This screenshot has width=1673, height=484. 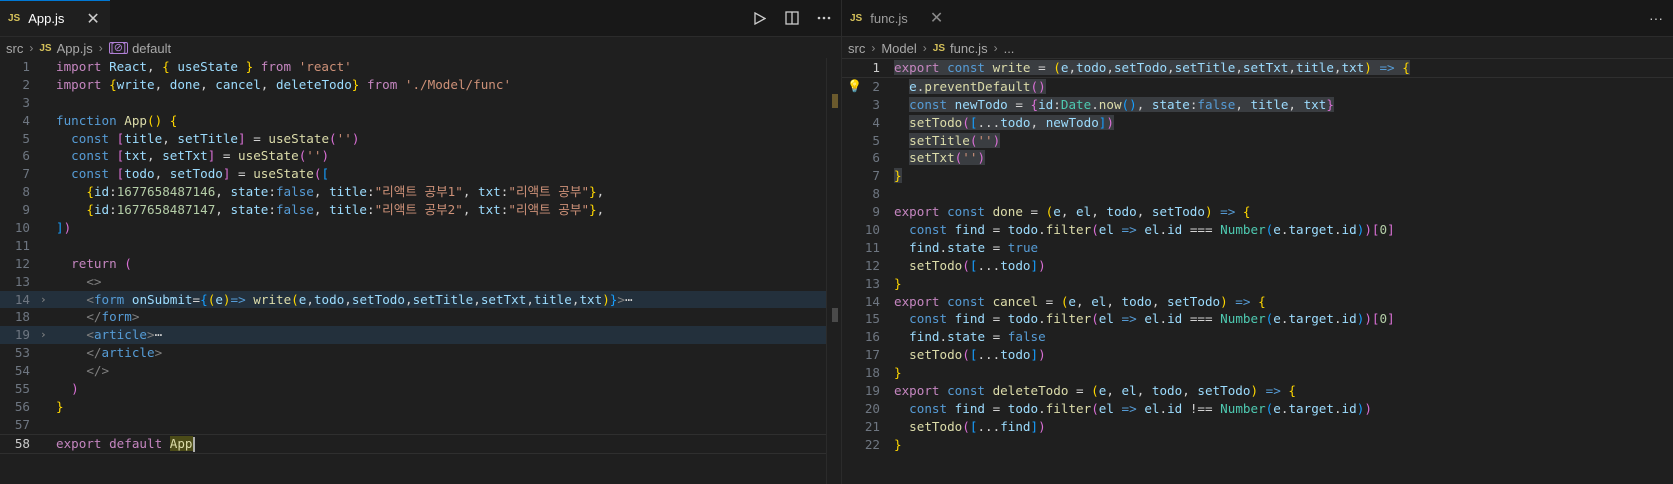 What do you see at coordinates (970, 266) in the screenshot?
I see `code-text: setTodo([...todo])` at bounding box center [970, 266].